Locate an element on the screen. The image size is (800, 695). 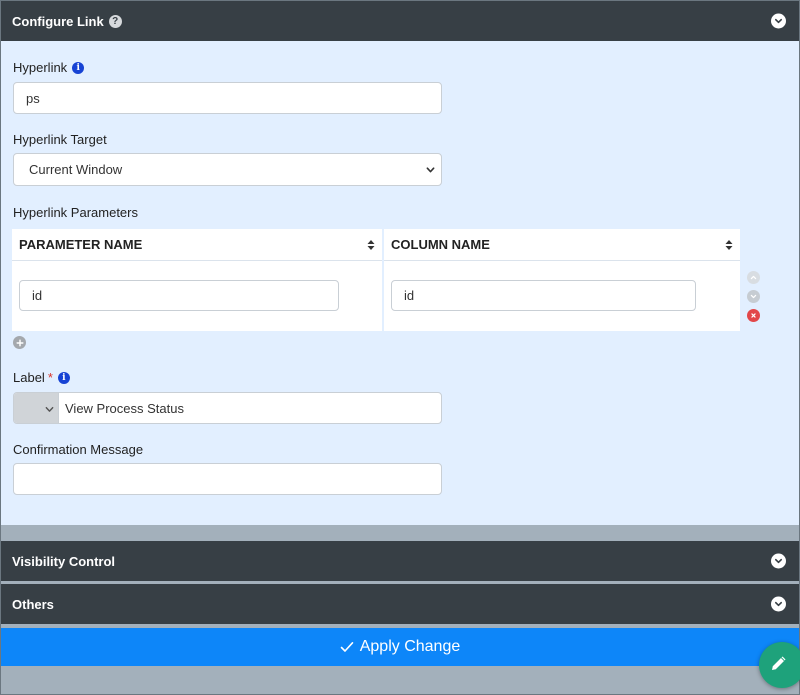
apply-change-button: Apply Change is located at coordinates (400, 647).